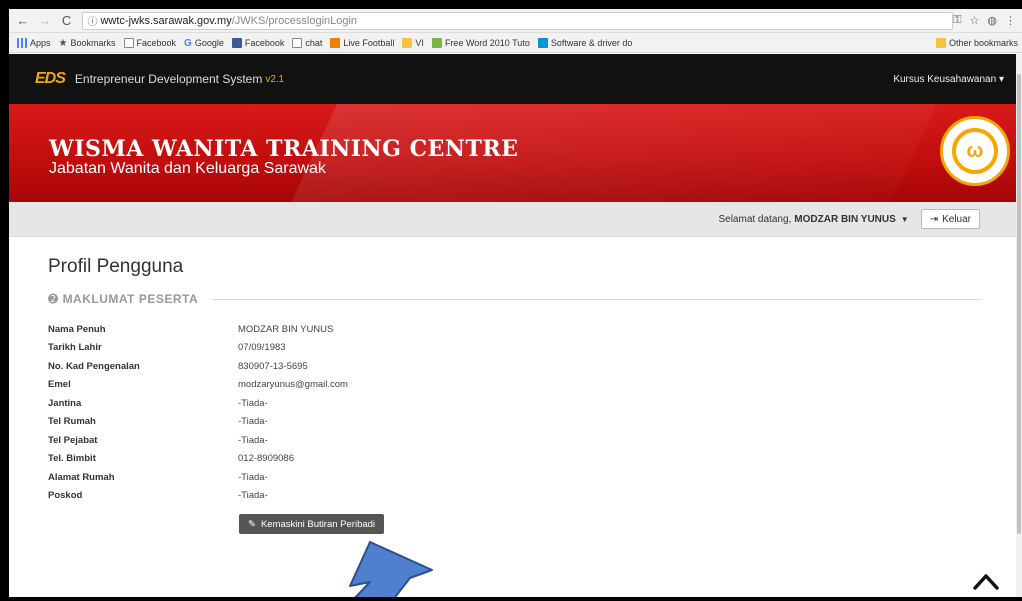 The height and width of the screenshot is (601, 1022). I want to click on detail-row: Tel. Bimbit 012-8909086, so click(171, 459).